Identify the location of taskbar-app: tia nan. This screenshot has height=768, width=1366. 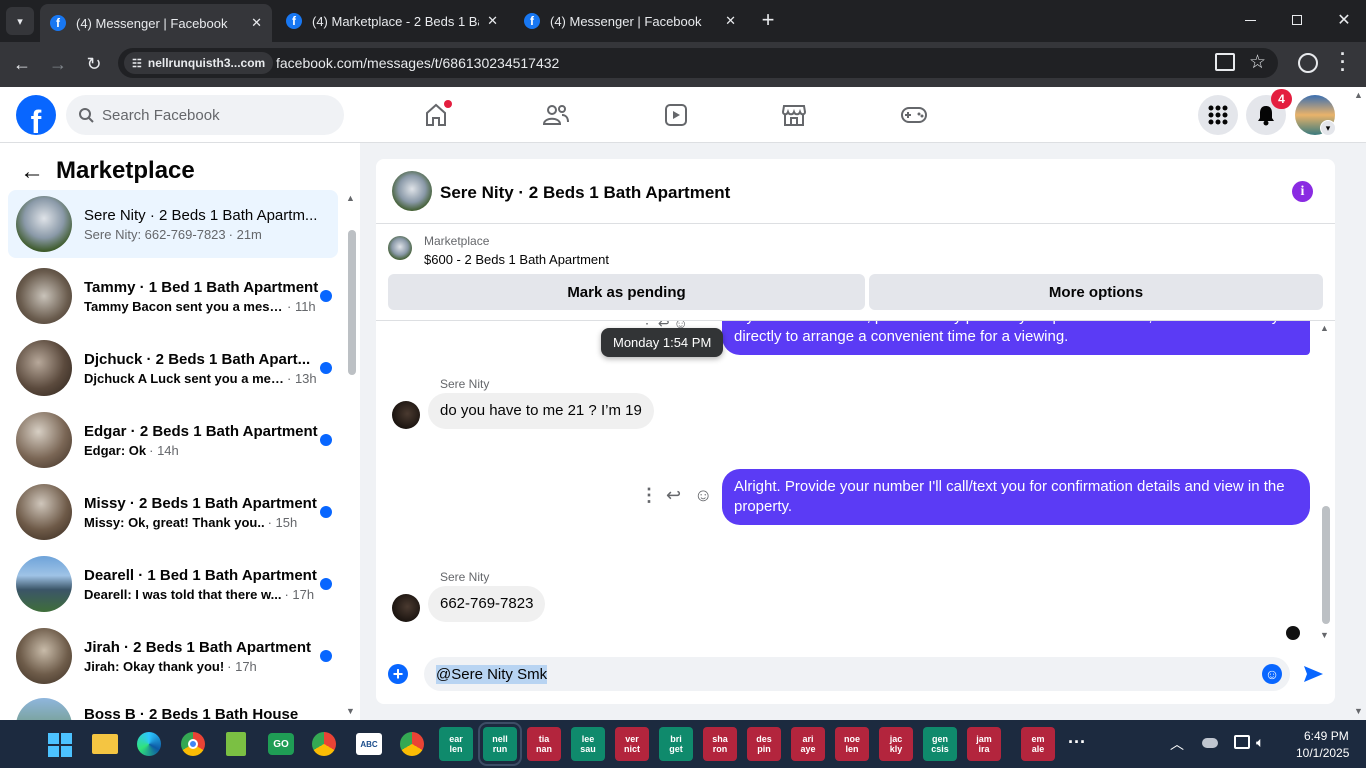
(544, 744).